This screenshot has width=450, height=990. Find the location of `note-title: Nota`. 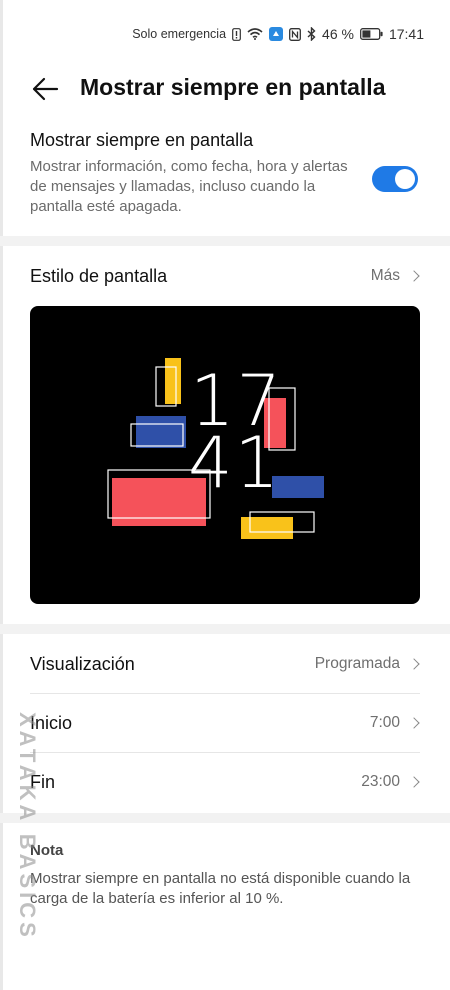

note-title: Nota is located at coordinates (47, 850).